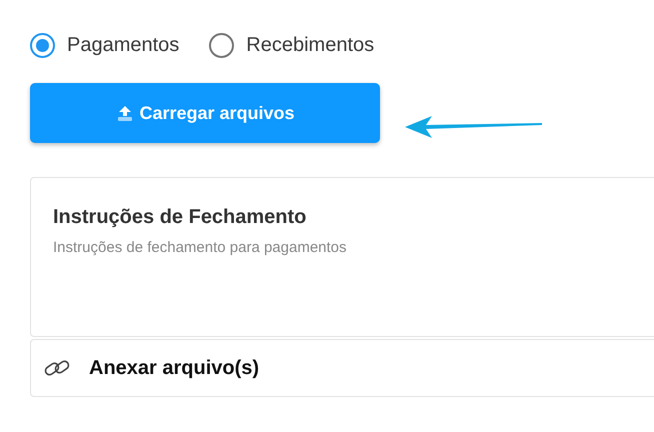  I want to click on attach-label: Anexar arquivo(s), so click(174, 368).